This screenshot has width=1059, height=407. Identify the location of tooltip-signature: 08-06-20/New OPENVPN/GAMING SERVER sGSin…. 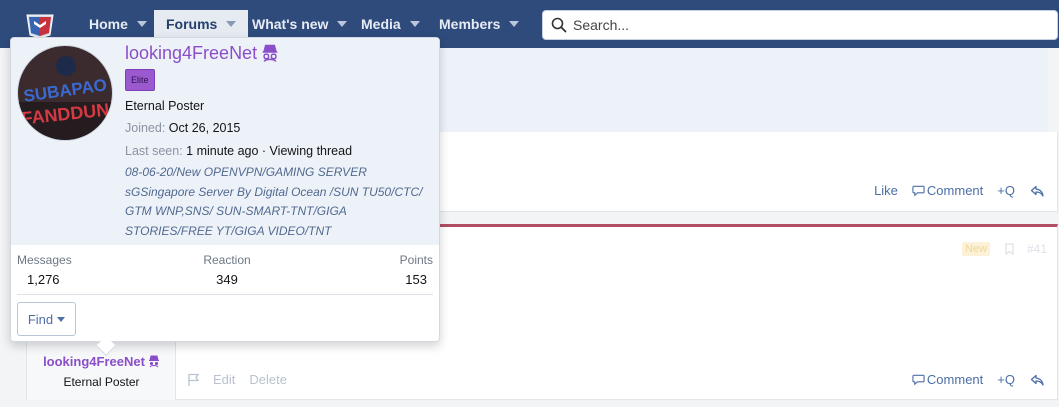
(274, 201).